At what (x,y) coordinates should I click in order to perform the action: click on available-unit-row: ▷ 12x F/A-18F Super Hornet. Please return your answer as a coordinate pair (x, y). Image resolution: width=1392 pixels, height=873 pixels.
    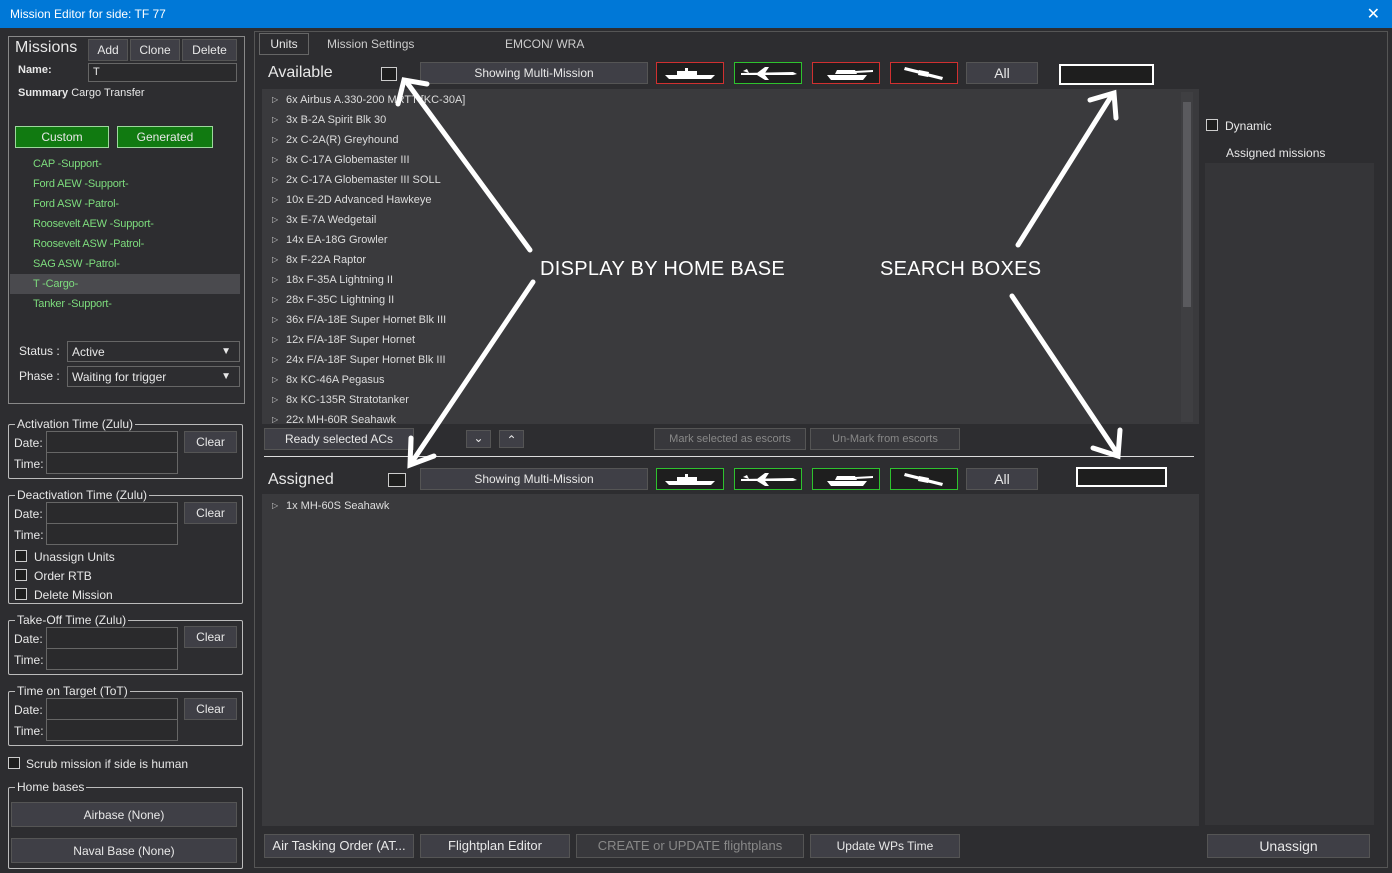
    Looking at the image, I should click on (724, 340).